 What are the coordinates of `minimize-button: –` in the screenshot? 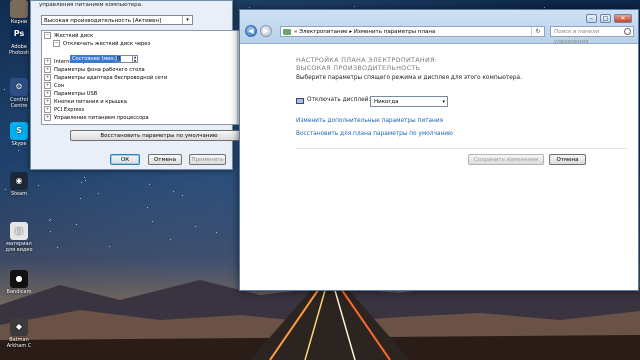 It's located at (591, 18).